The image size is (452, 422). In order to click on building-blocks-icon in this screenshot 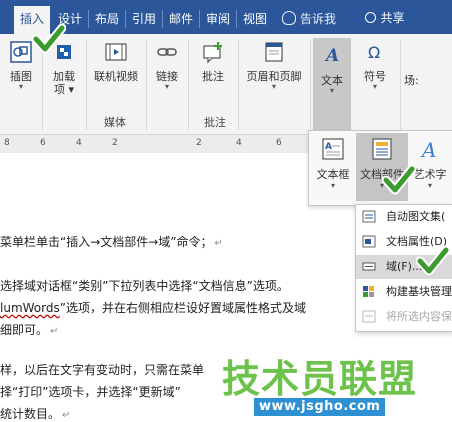, I will do `click(368, 291)`.